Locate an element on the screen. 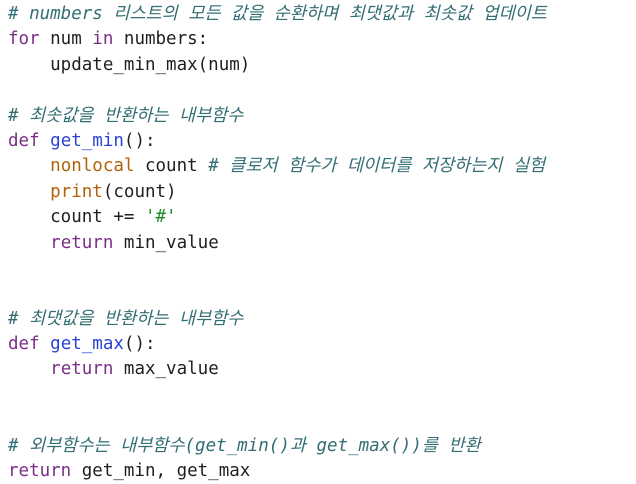  code-line: # 최댓값을 반환하는 내부함수 is located at coordinates (277, 319).